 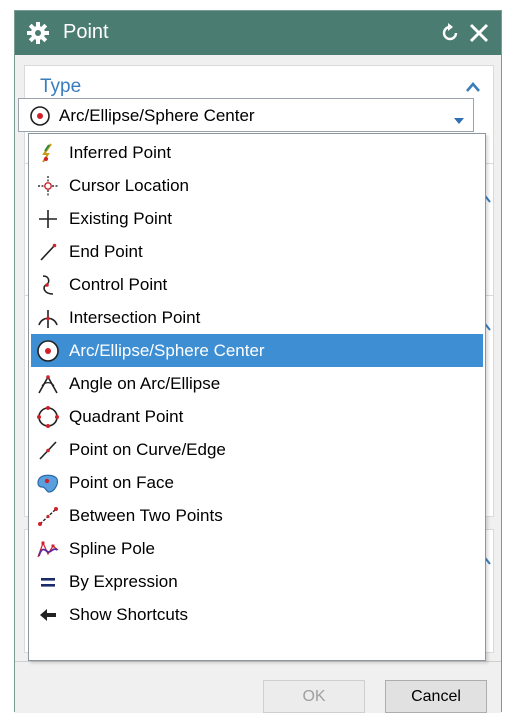 I want to click on existing-point-icon, so click(x=48, y=219).